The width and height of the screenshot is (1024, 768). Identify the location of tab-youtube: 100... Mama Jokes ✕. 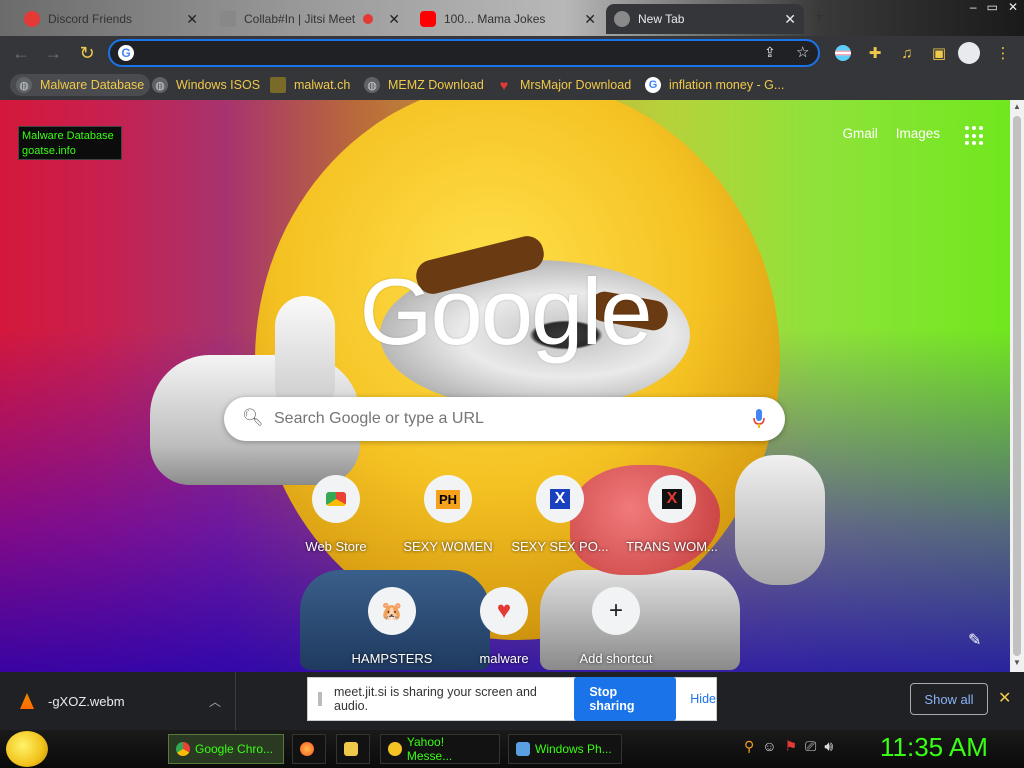
(508, 19).